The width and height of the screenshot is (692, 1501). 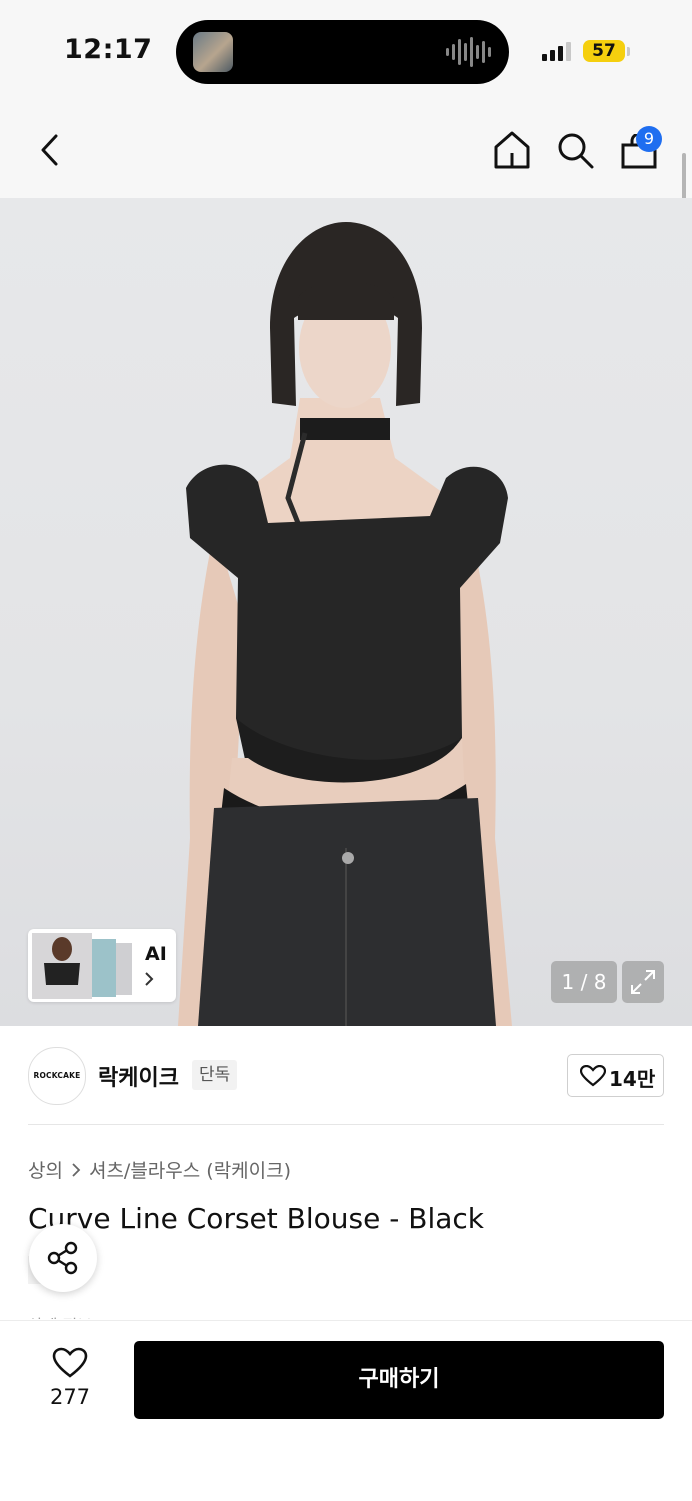 I want to click on ai-label: AI, so click(x=156, y=954).